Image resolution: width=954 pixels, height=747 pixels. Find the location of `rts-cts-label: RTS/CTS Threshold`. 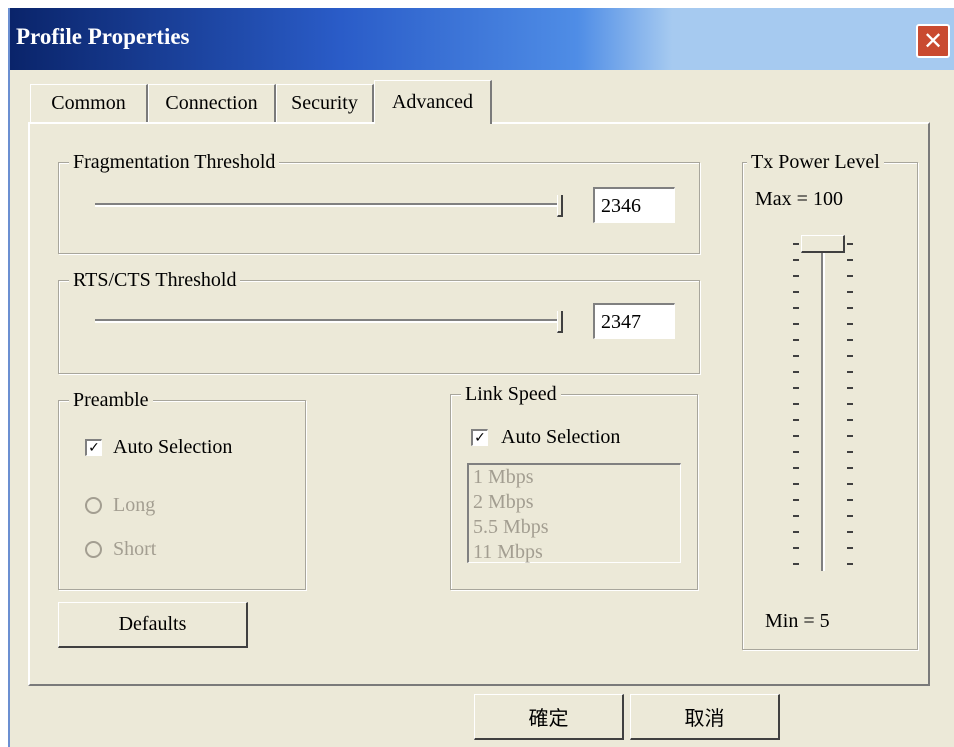

rts-cts-label: RTS/CTS Threshold is located at coordinates (155, 280).